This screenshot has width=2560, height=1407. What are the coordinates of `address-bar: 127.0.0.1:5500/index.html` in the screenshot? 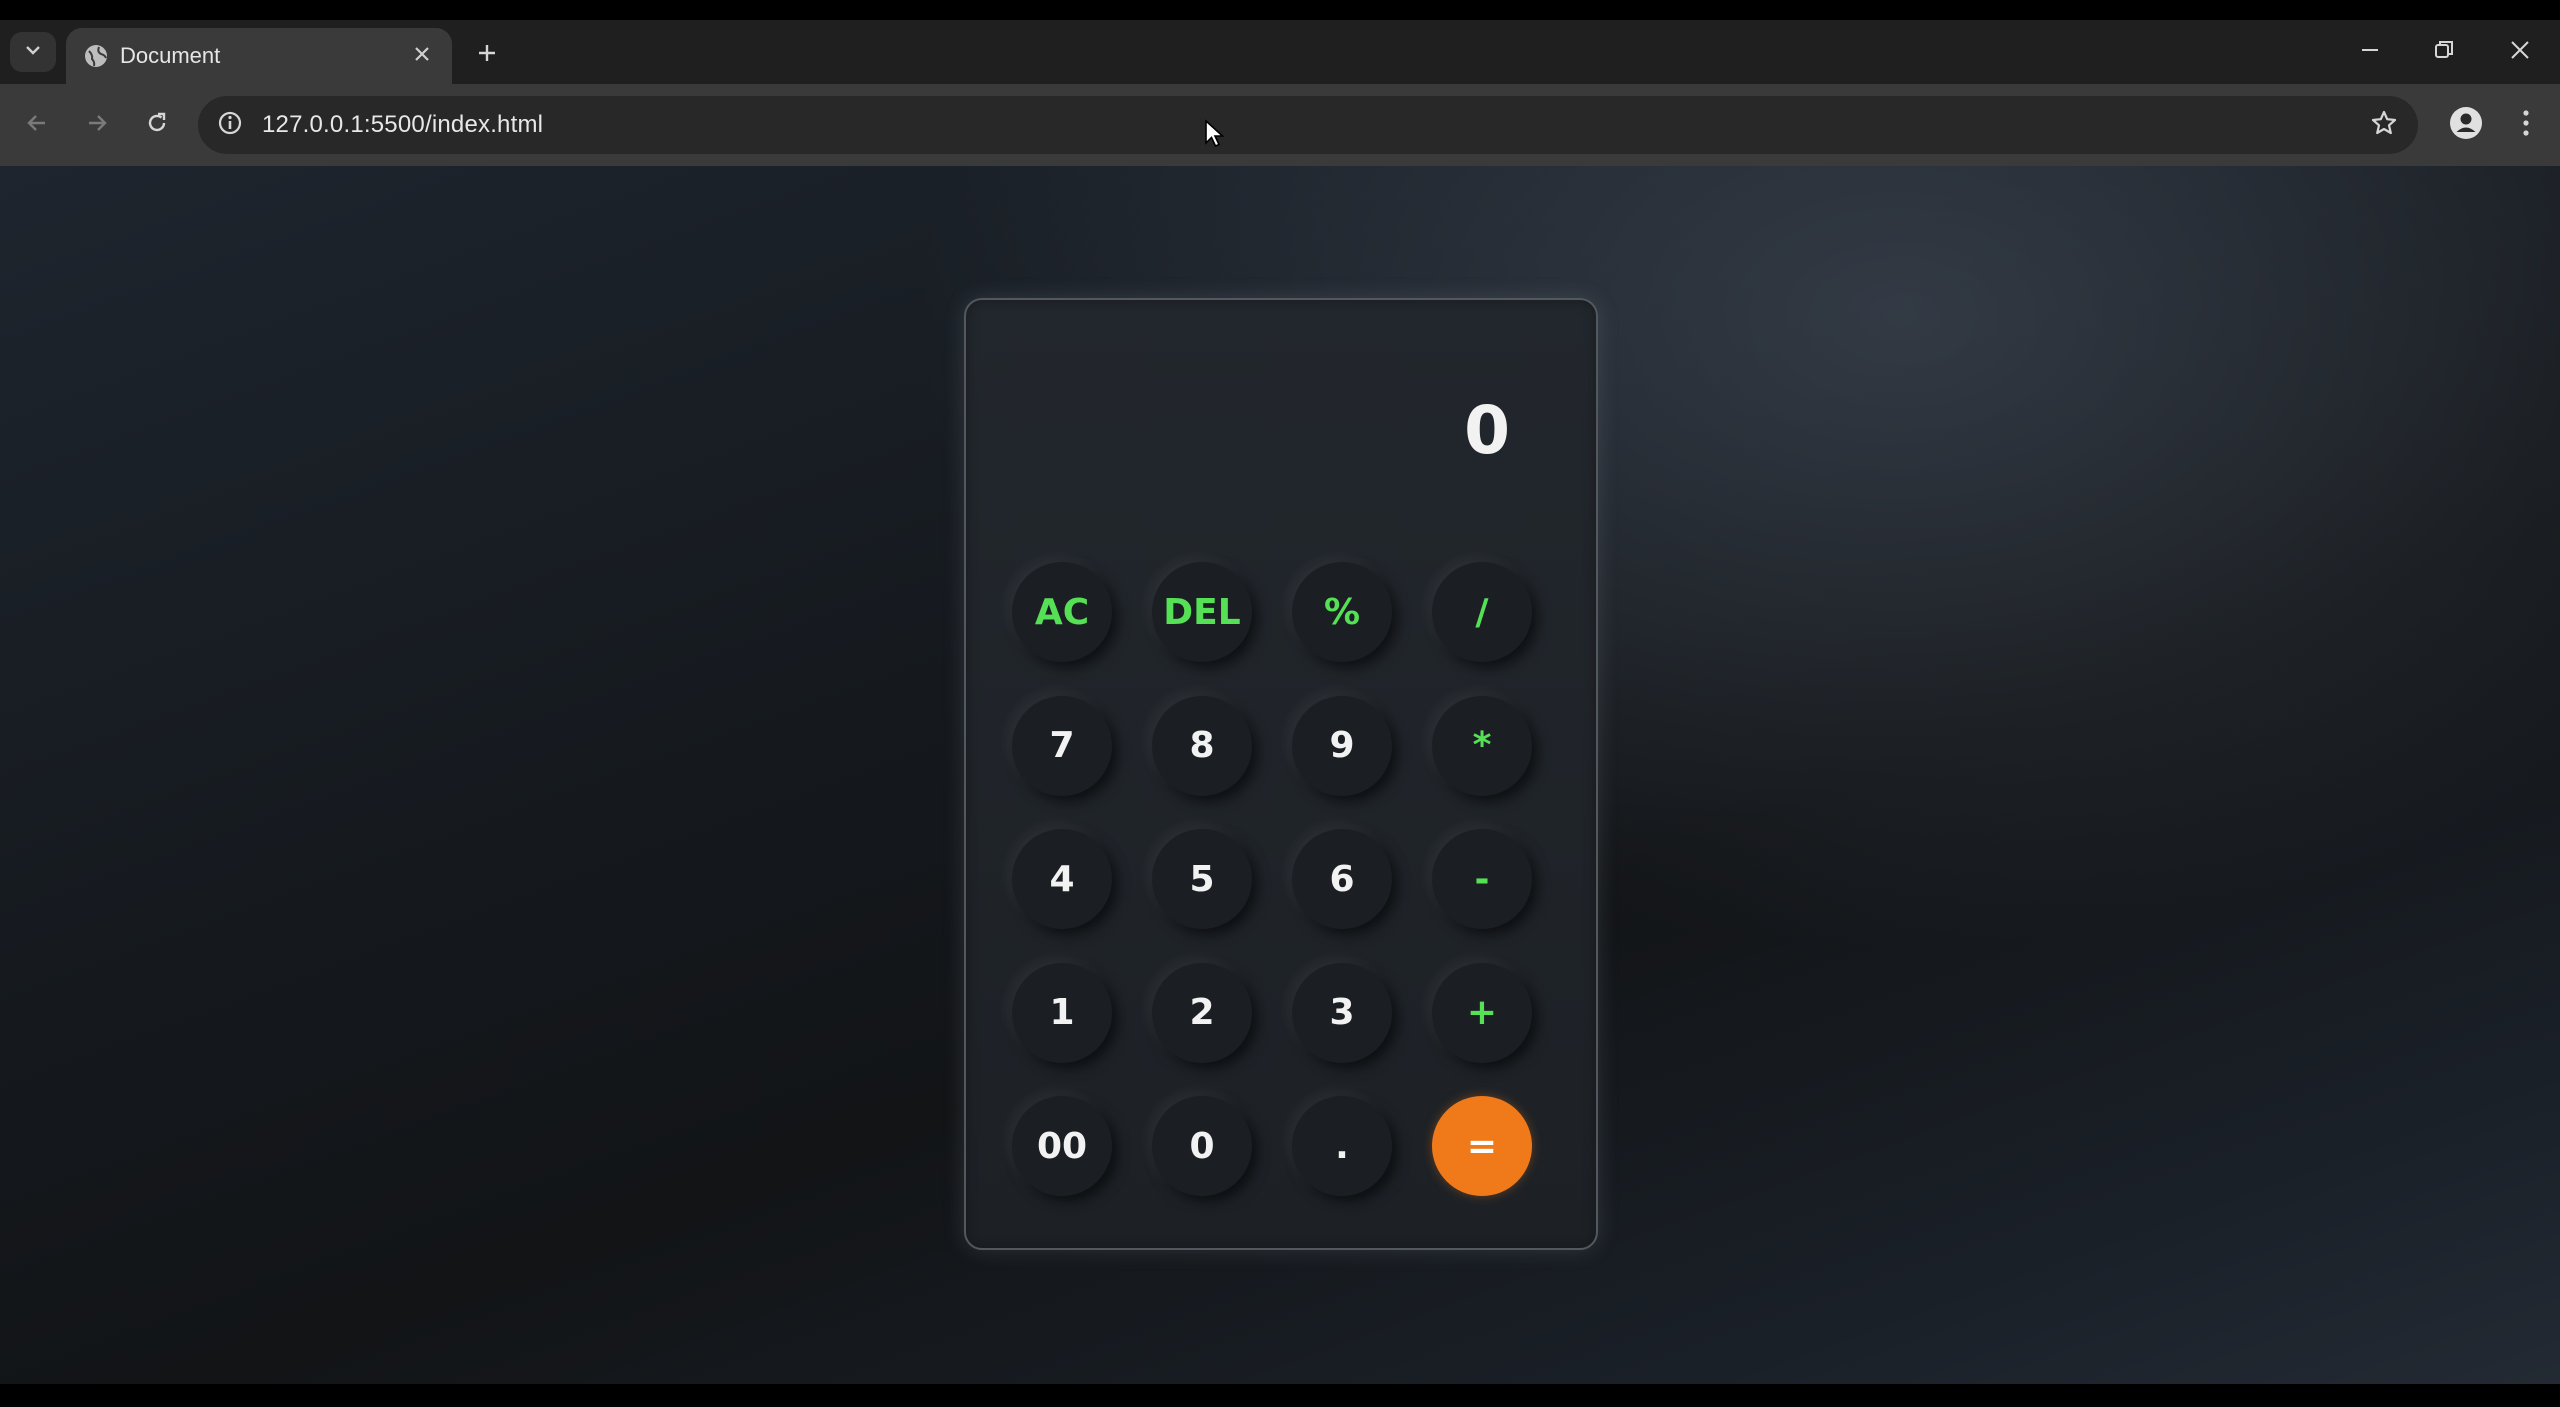 It's located at (1308, 125).